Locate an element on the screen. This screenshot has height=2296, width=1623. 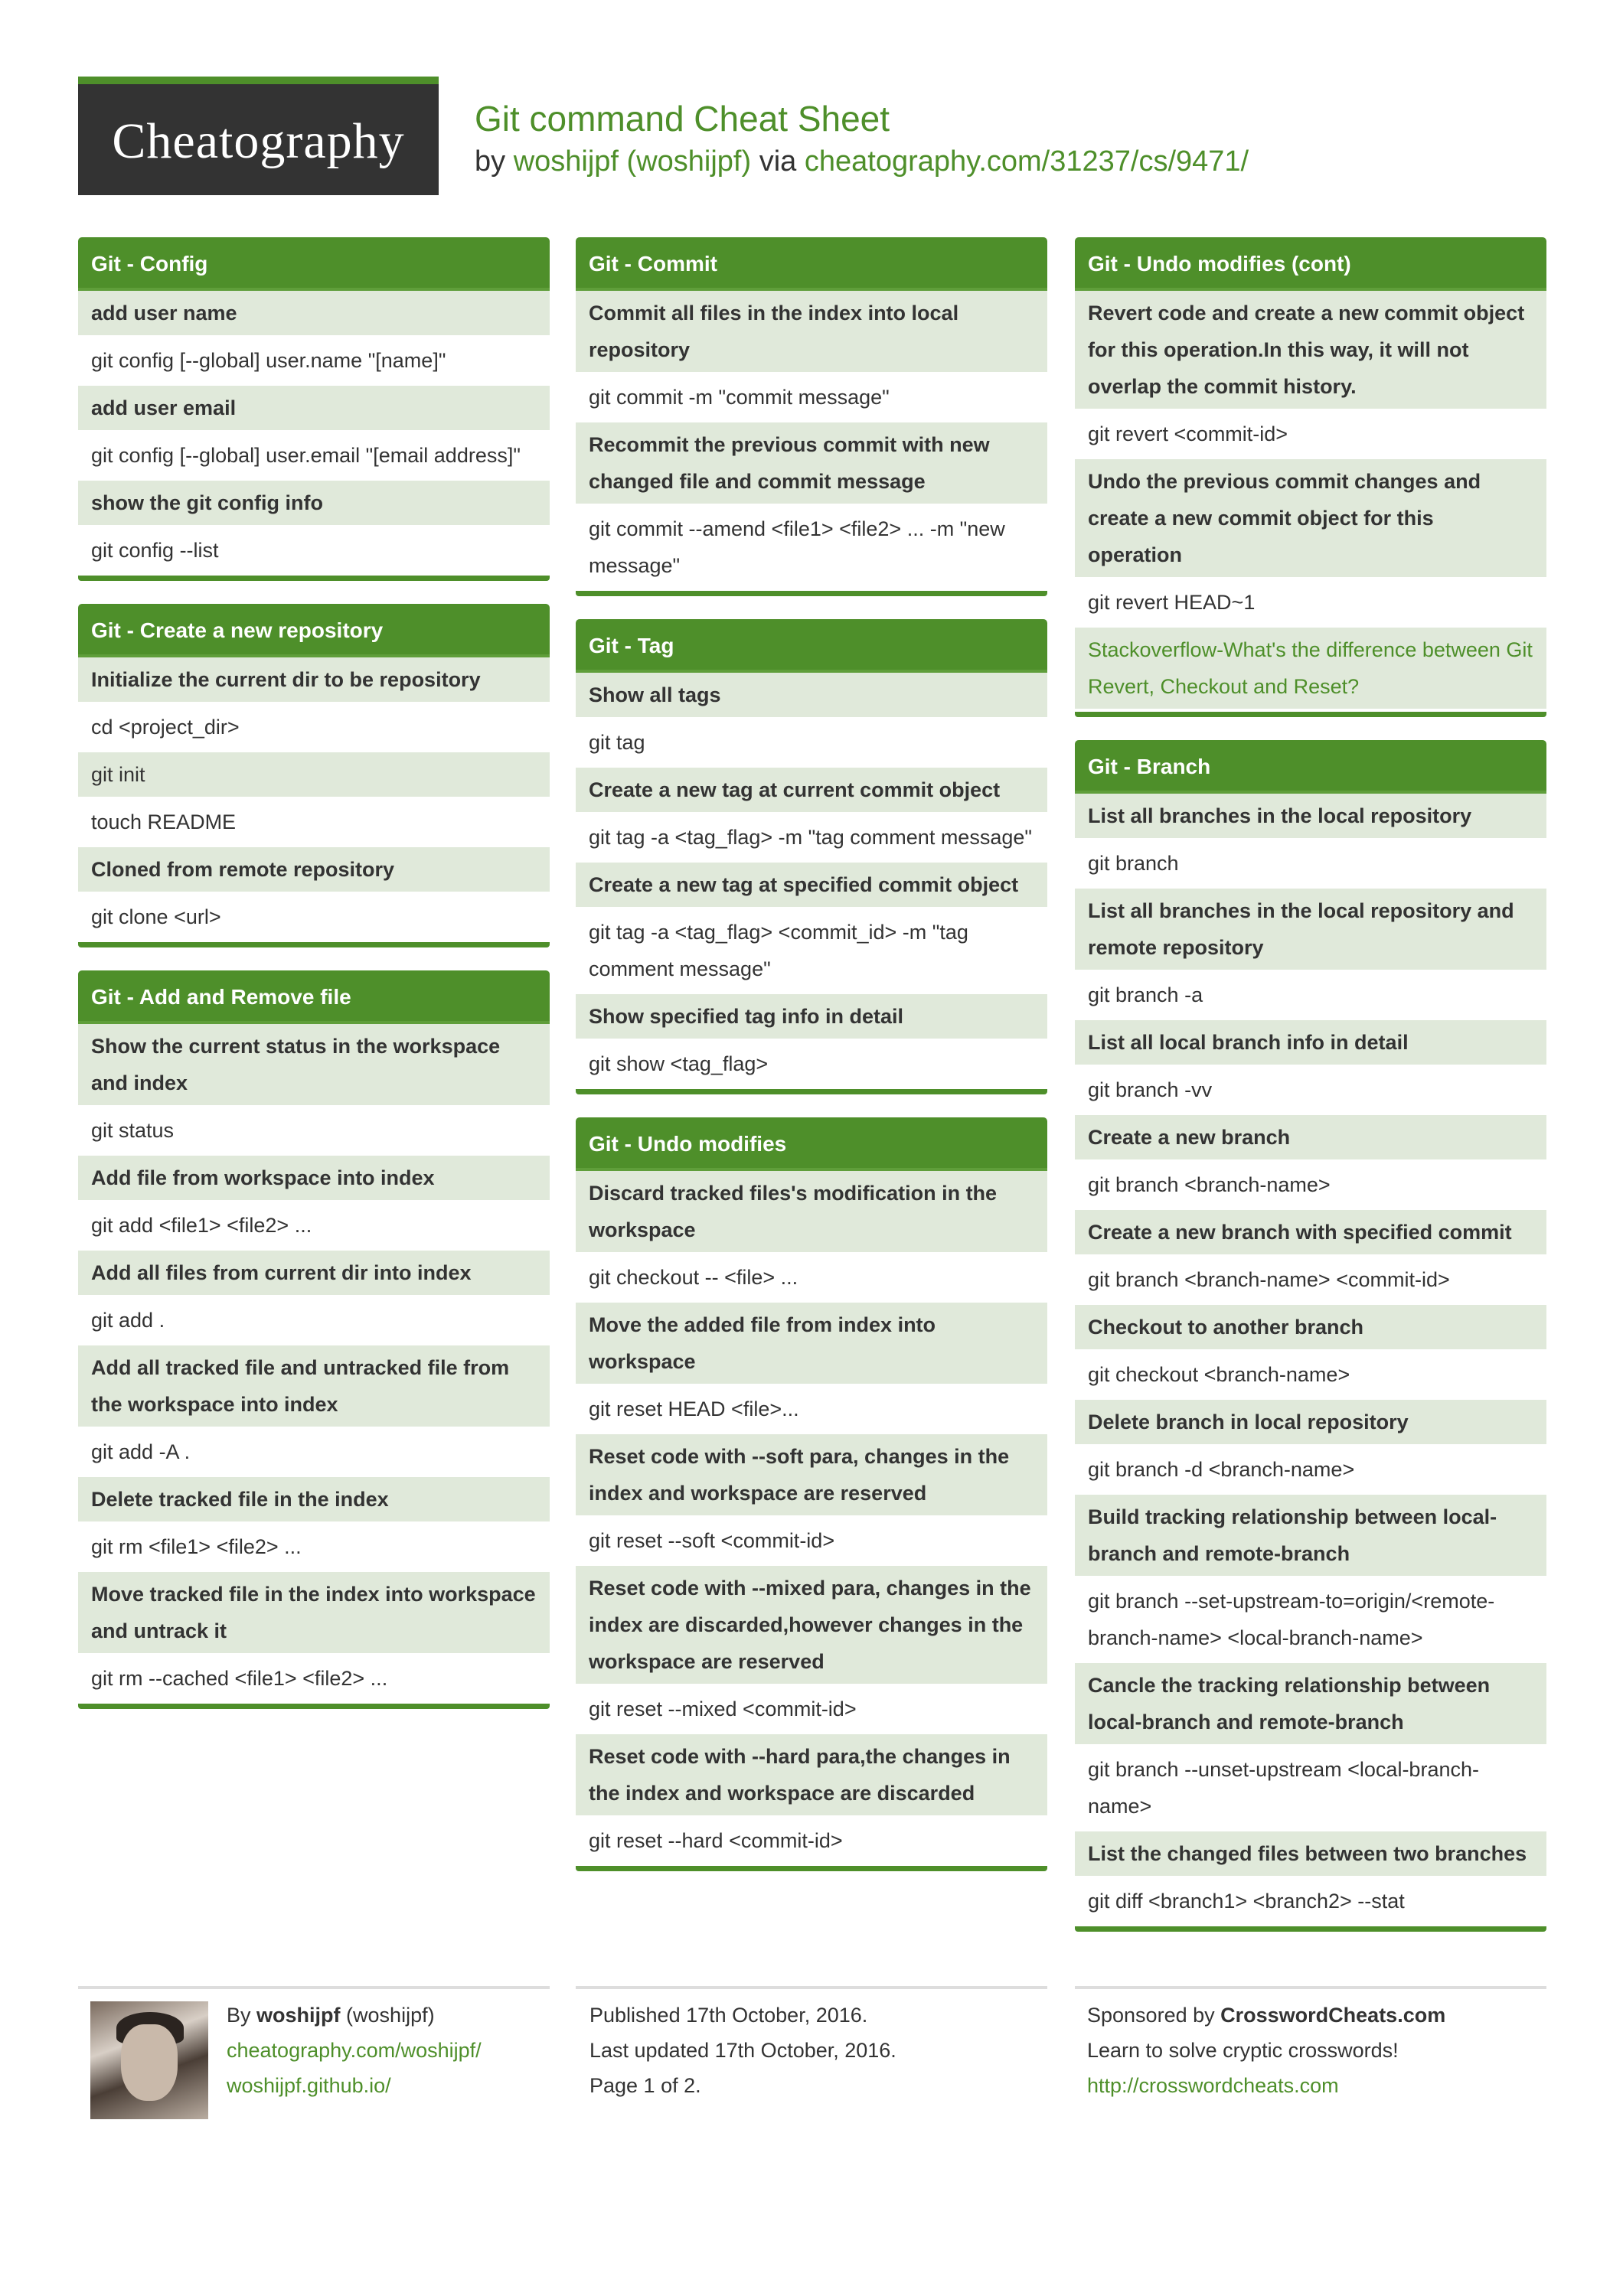
page-number: Page 1 of 2. is located at coordinates (645, 2085).